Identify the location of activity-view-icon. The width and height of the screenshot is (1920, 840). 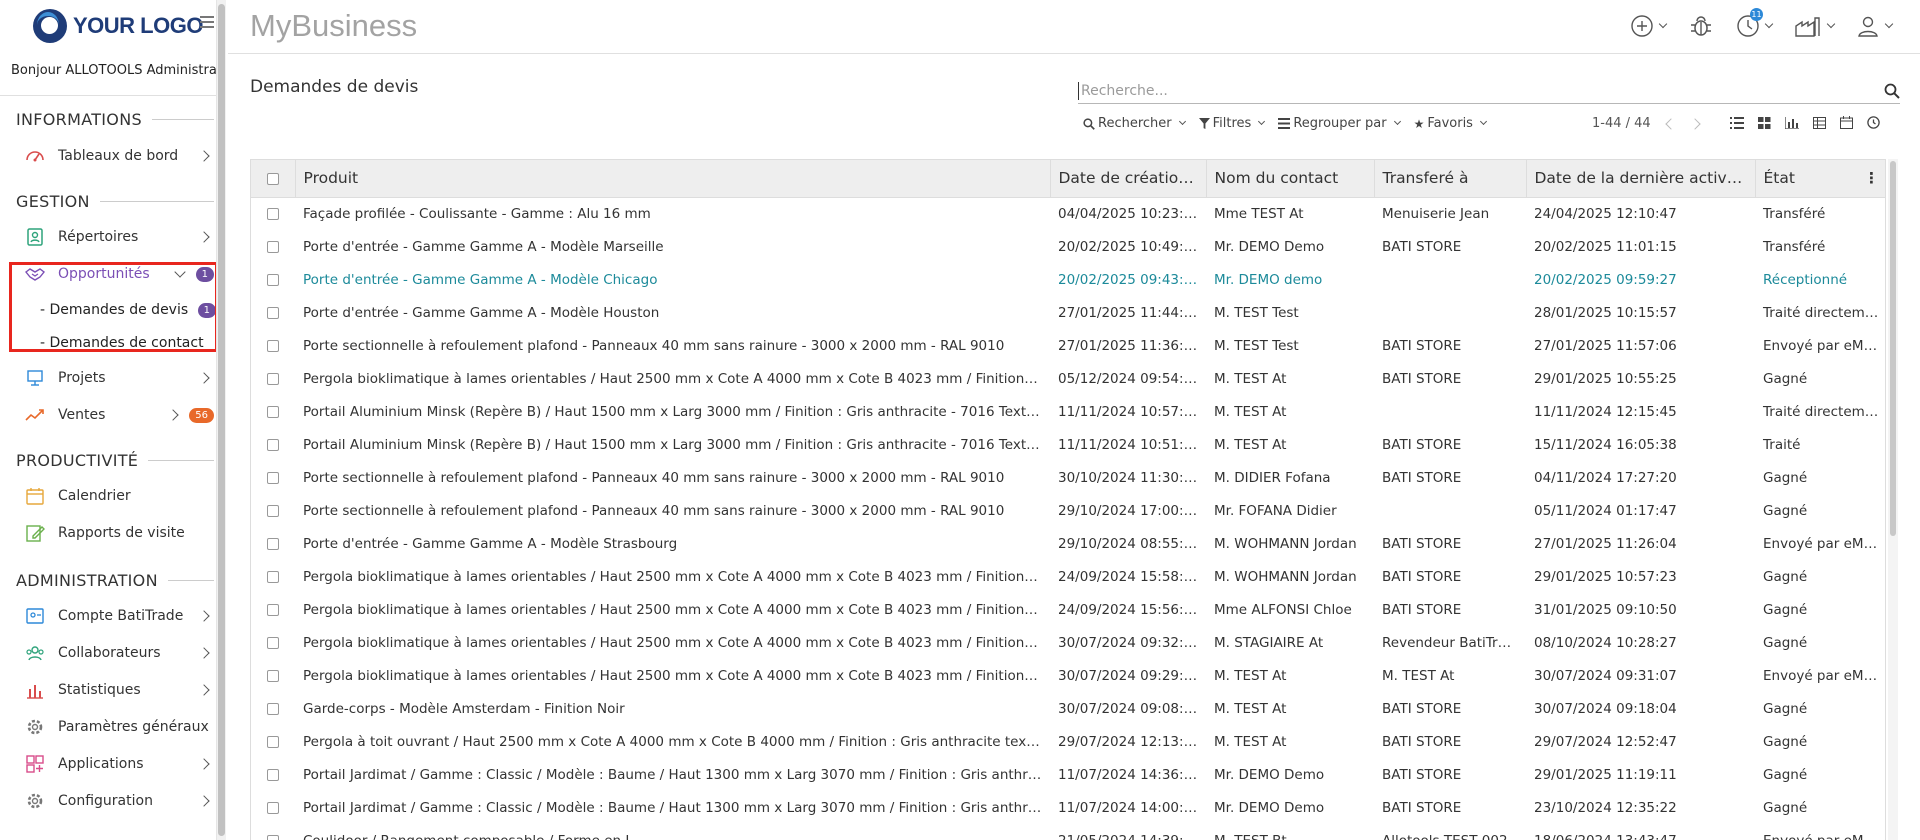
(1873, 122).